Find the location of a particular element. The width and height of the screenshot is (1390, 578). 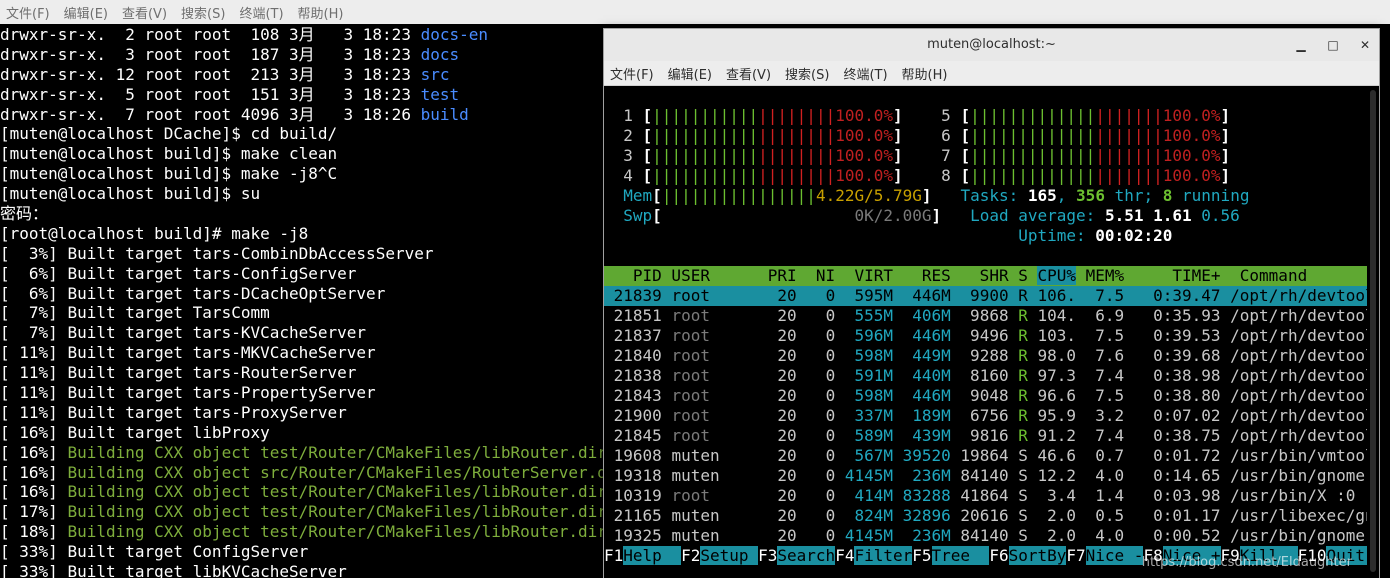

window-scrollbar is located at coordinates (1373, 331).